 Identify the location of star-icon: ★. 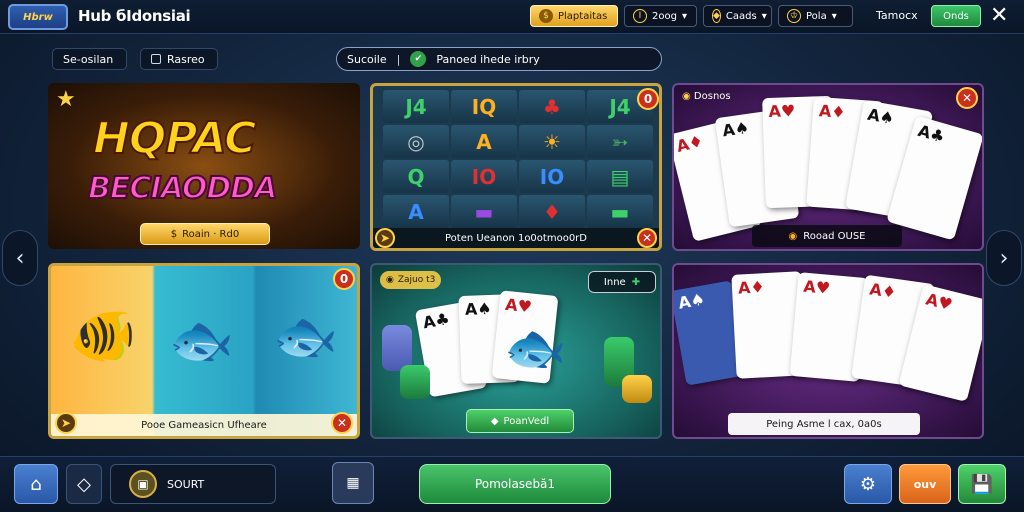
(66, 99).